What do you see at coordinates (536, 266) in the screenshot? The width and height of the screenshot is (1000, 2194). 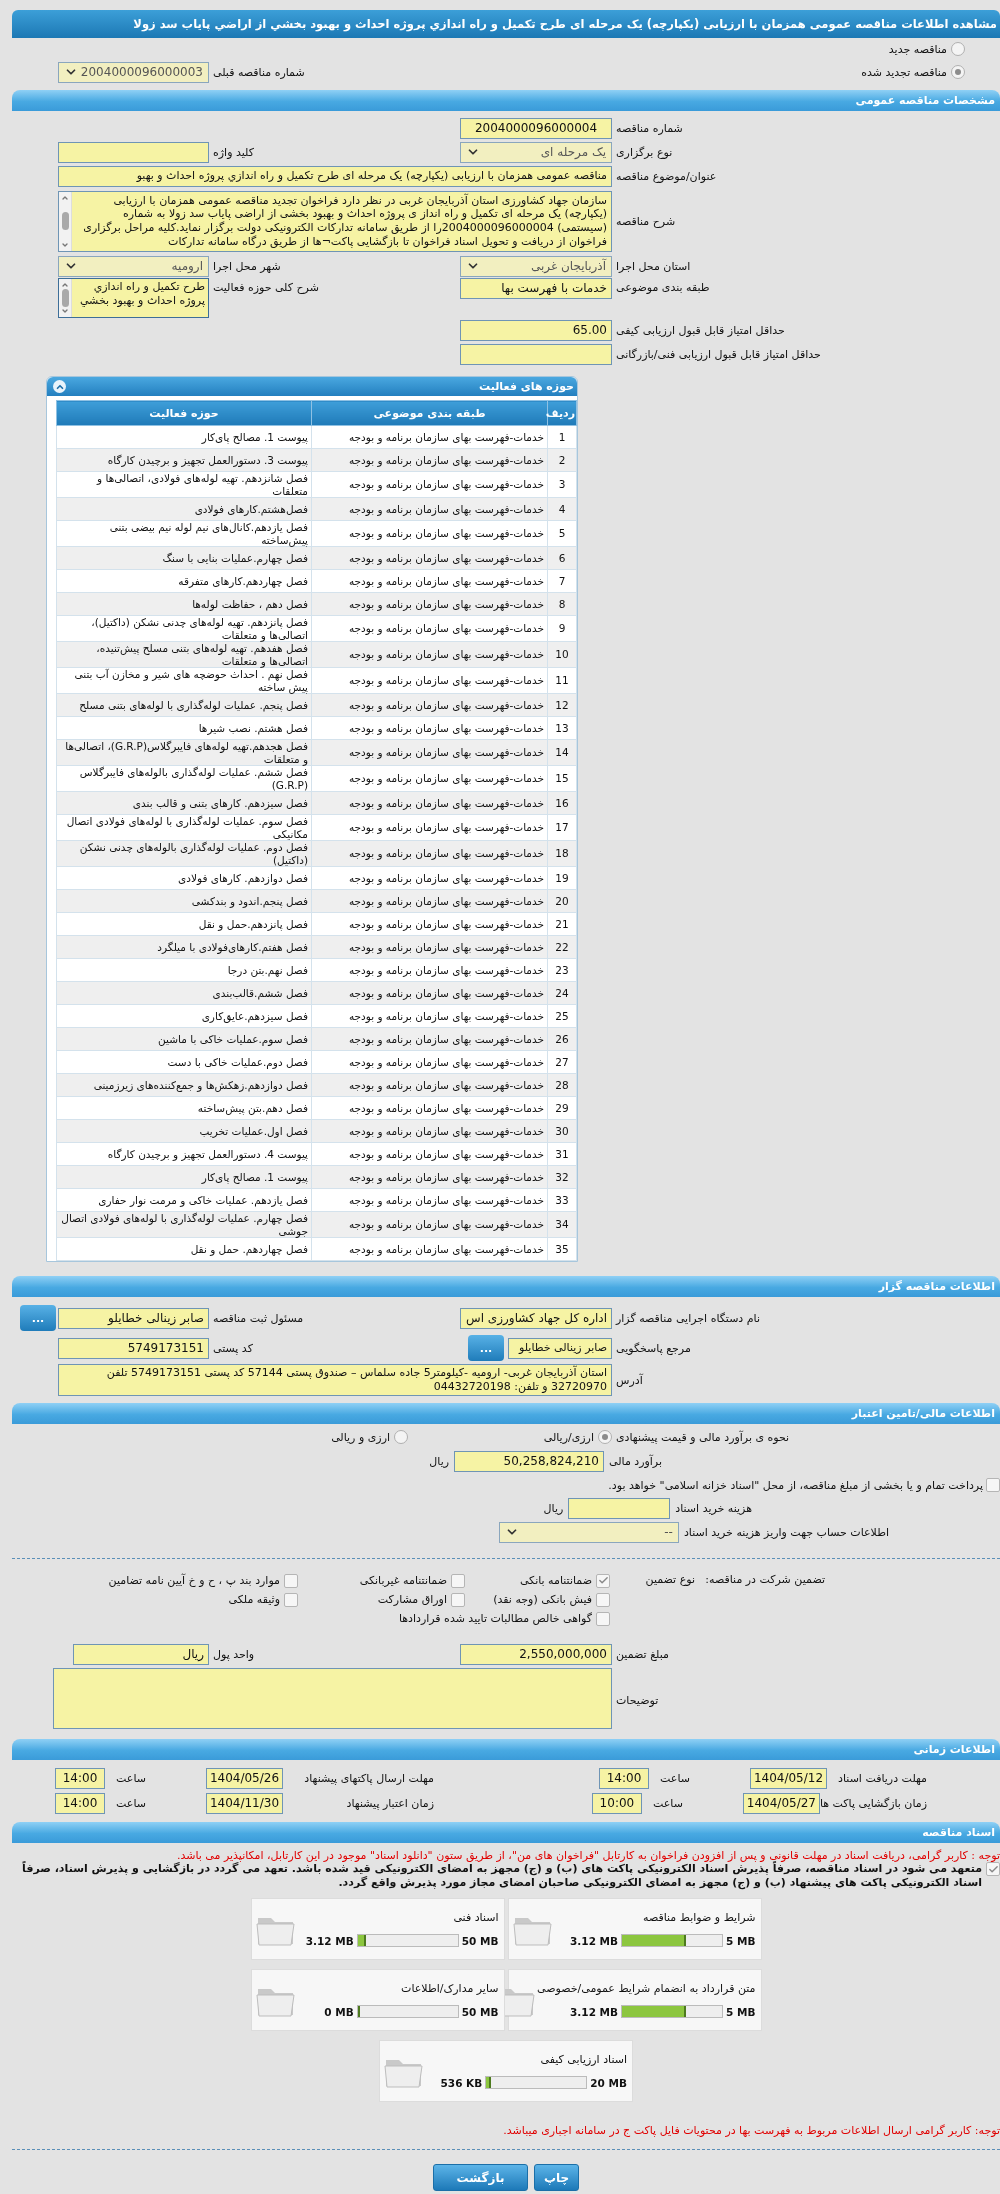 I see `dropdown: آذربایجان غربی` at bounding box center [536, 266].